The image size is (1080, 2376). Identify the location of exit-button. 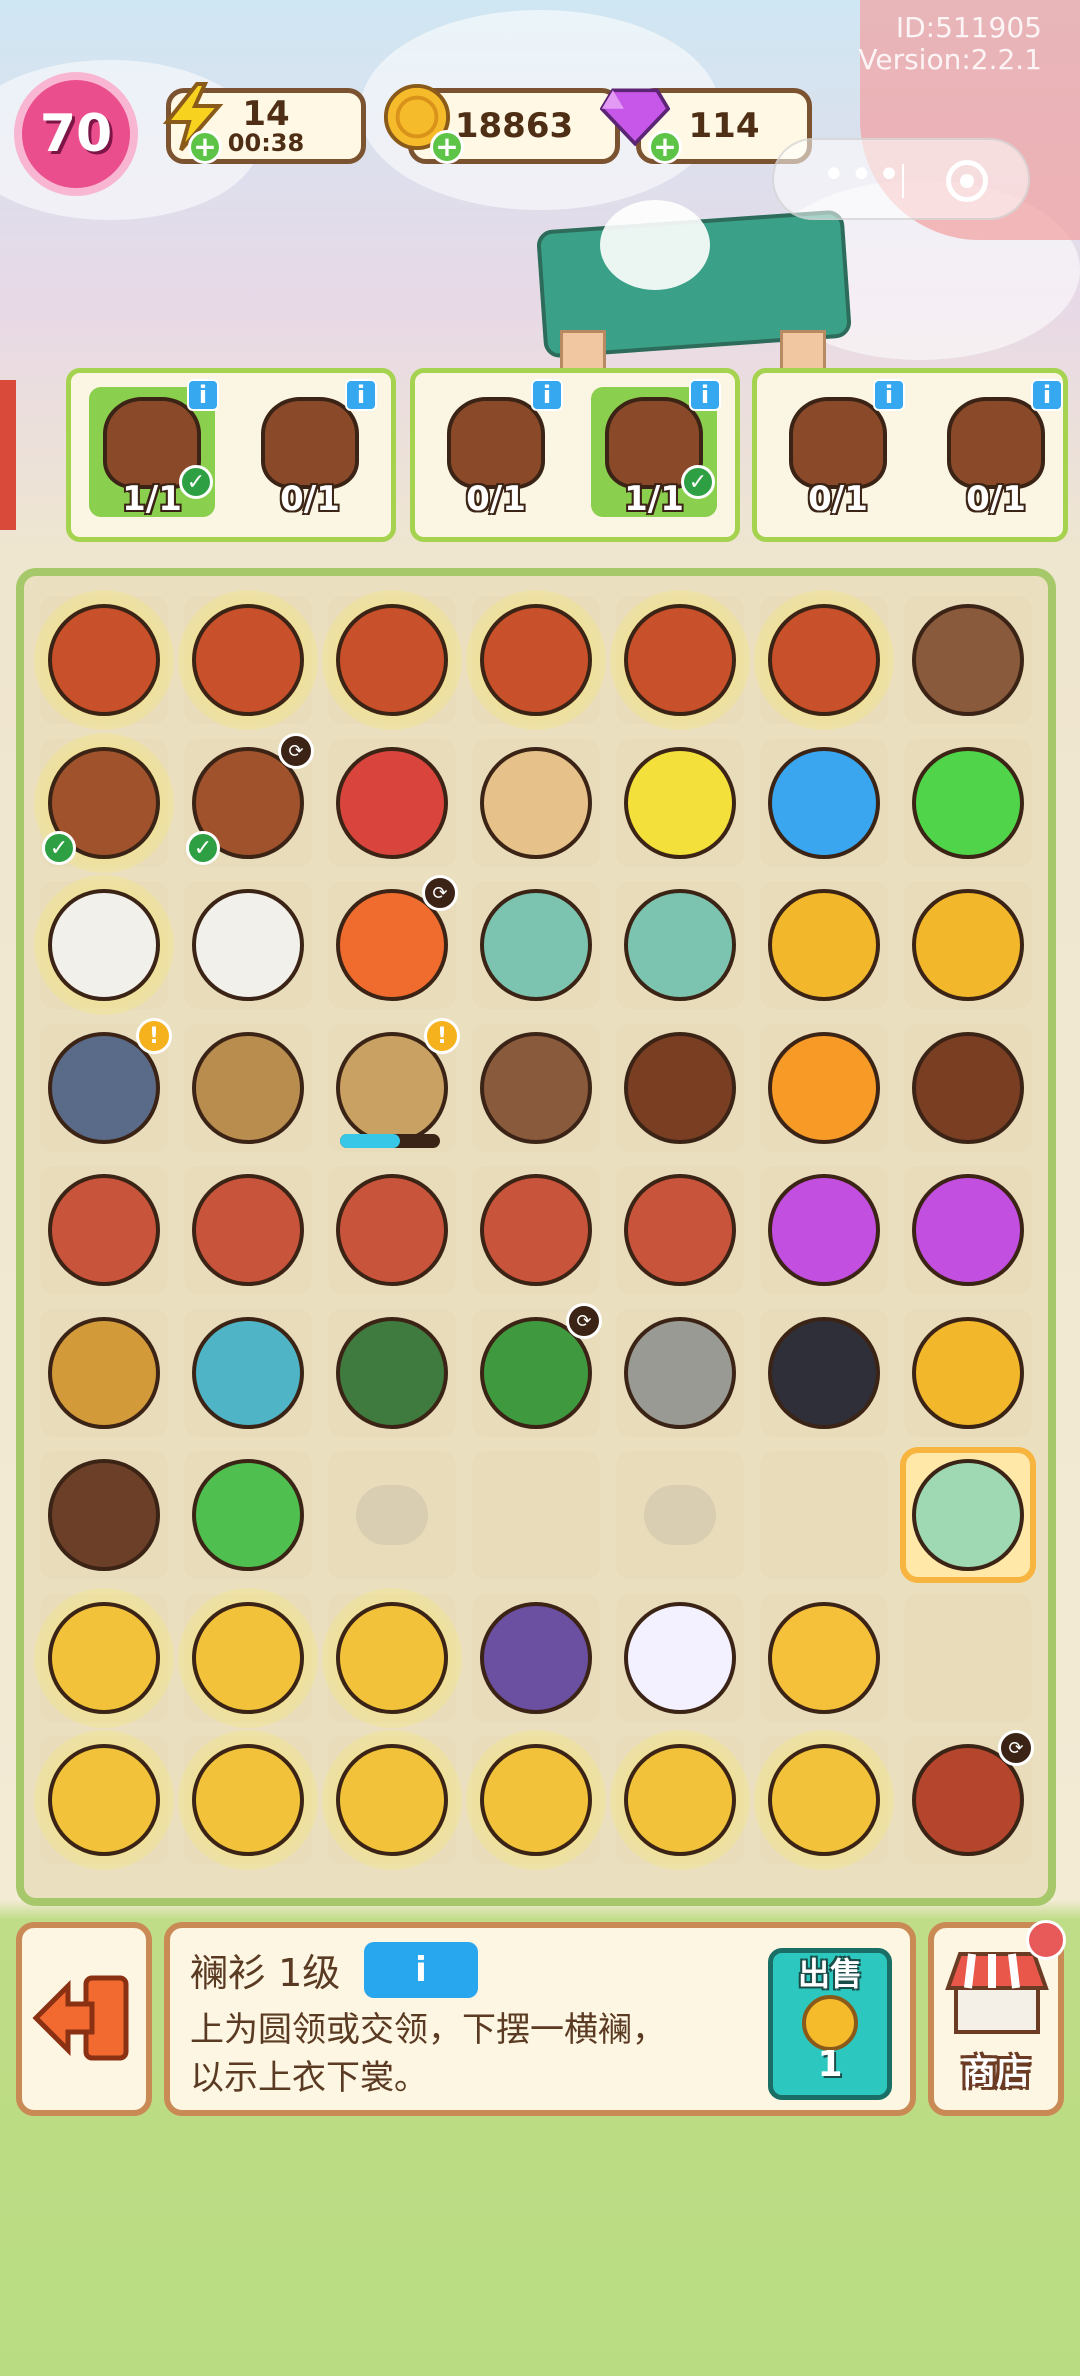
(84, 2019).